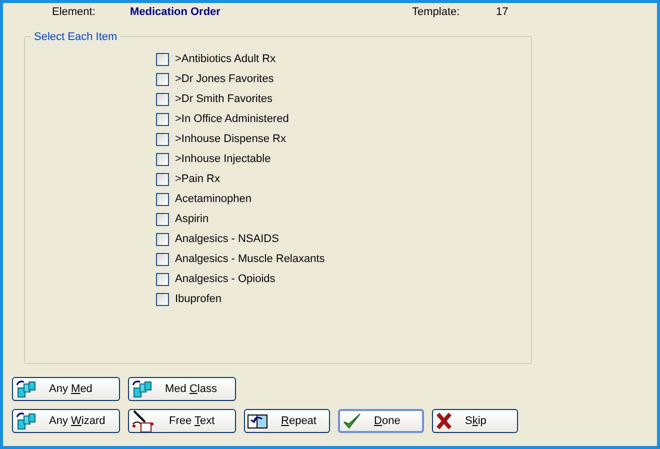 The image size is (660, 449). What do you see at coordinates (343, 159) in the screenshot?
I see `checkbox-item: >Inhouse Injectable` at bounding box center [343, 159].